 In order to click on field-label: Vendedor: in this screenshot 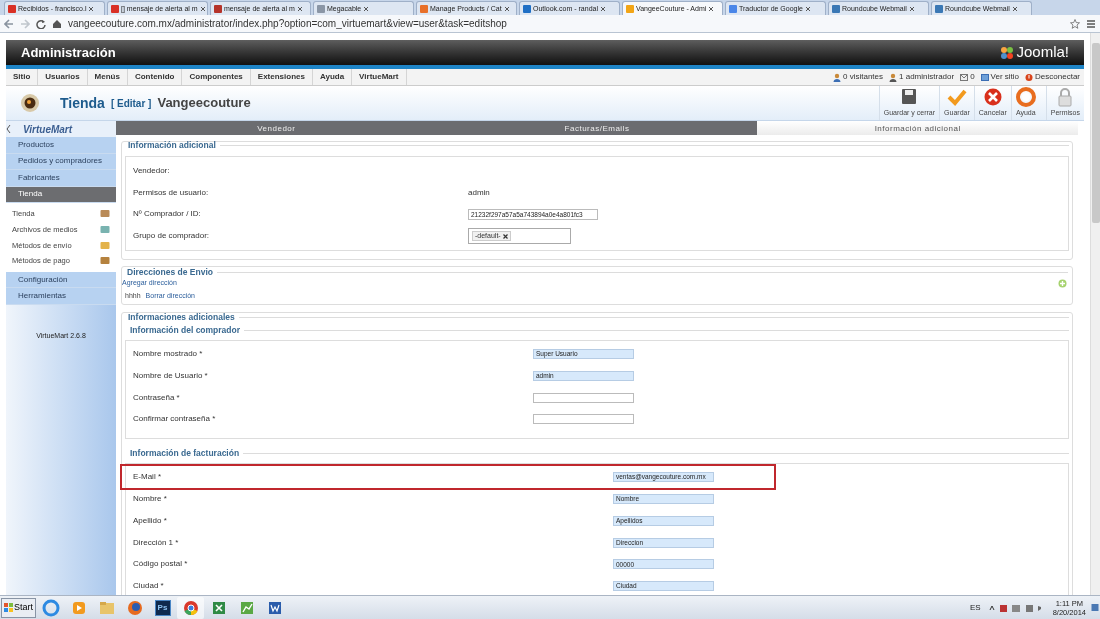, I will do `click(152, 170)`.